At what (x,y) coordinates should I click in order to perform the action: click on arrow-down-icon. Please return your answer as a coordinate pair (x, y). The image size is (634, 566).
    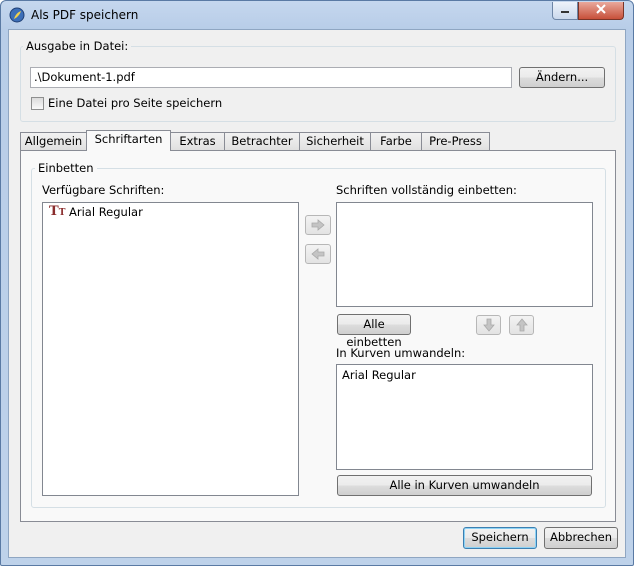
    Looking at the image, I should click on (488, 325).